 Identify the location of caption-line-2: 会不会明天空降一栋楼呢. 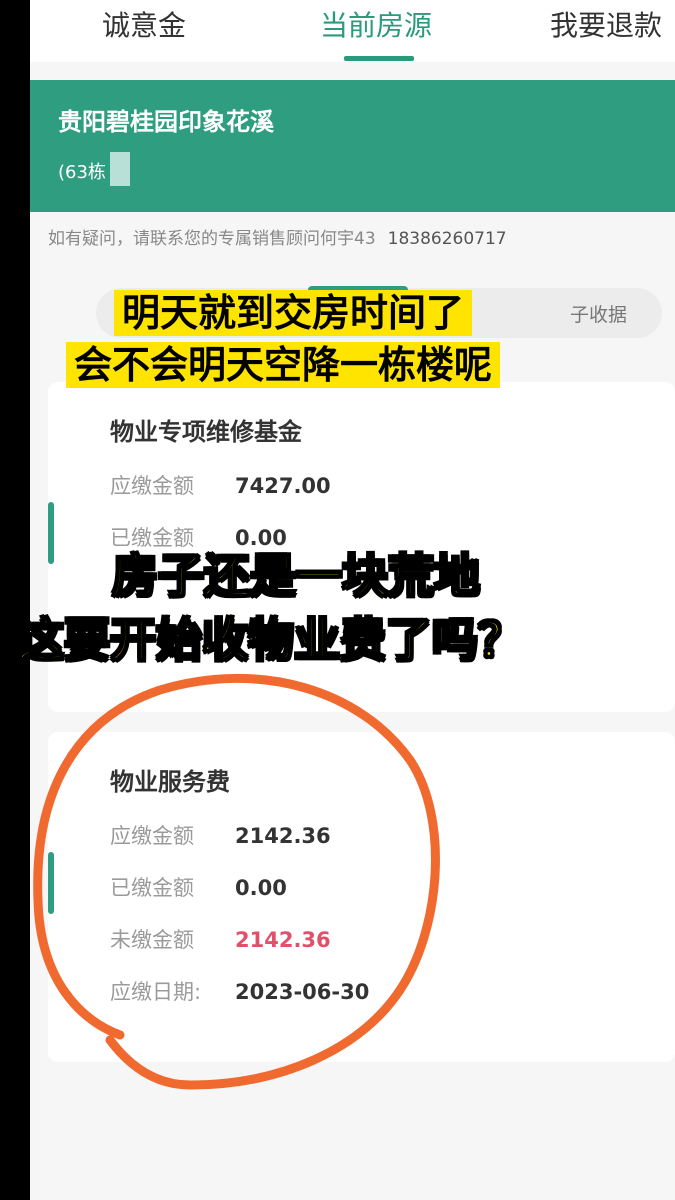
(283, 365).